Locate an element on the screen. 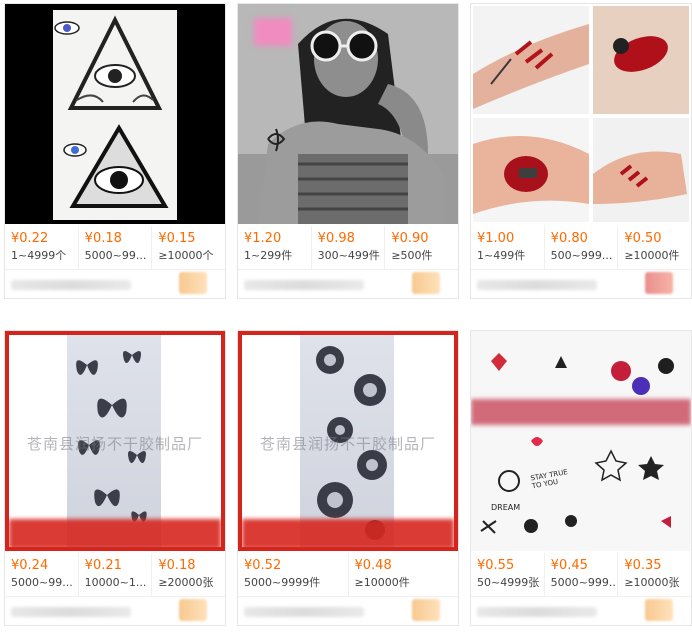 The height and width of the screenshot is (633, 692). tattoo-sheet is located at coordinates (115, 115).